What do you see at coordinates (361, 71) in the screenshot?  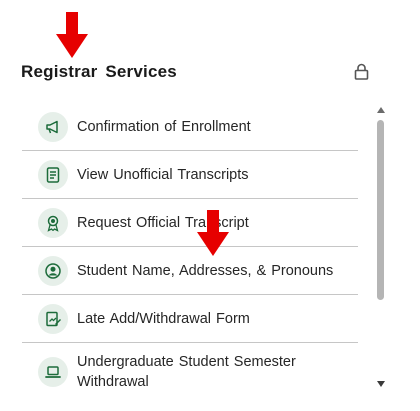 I see `lock-icon` at bounding box center [361, 71].